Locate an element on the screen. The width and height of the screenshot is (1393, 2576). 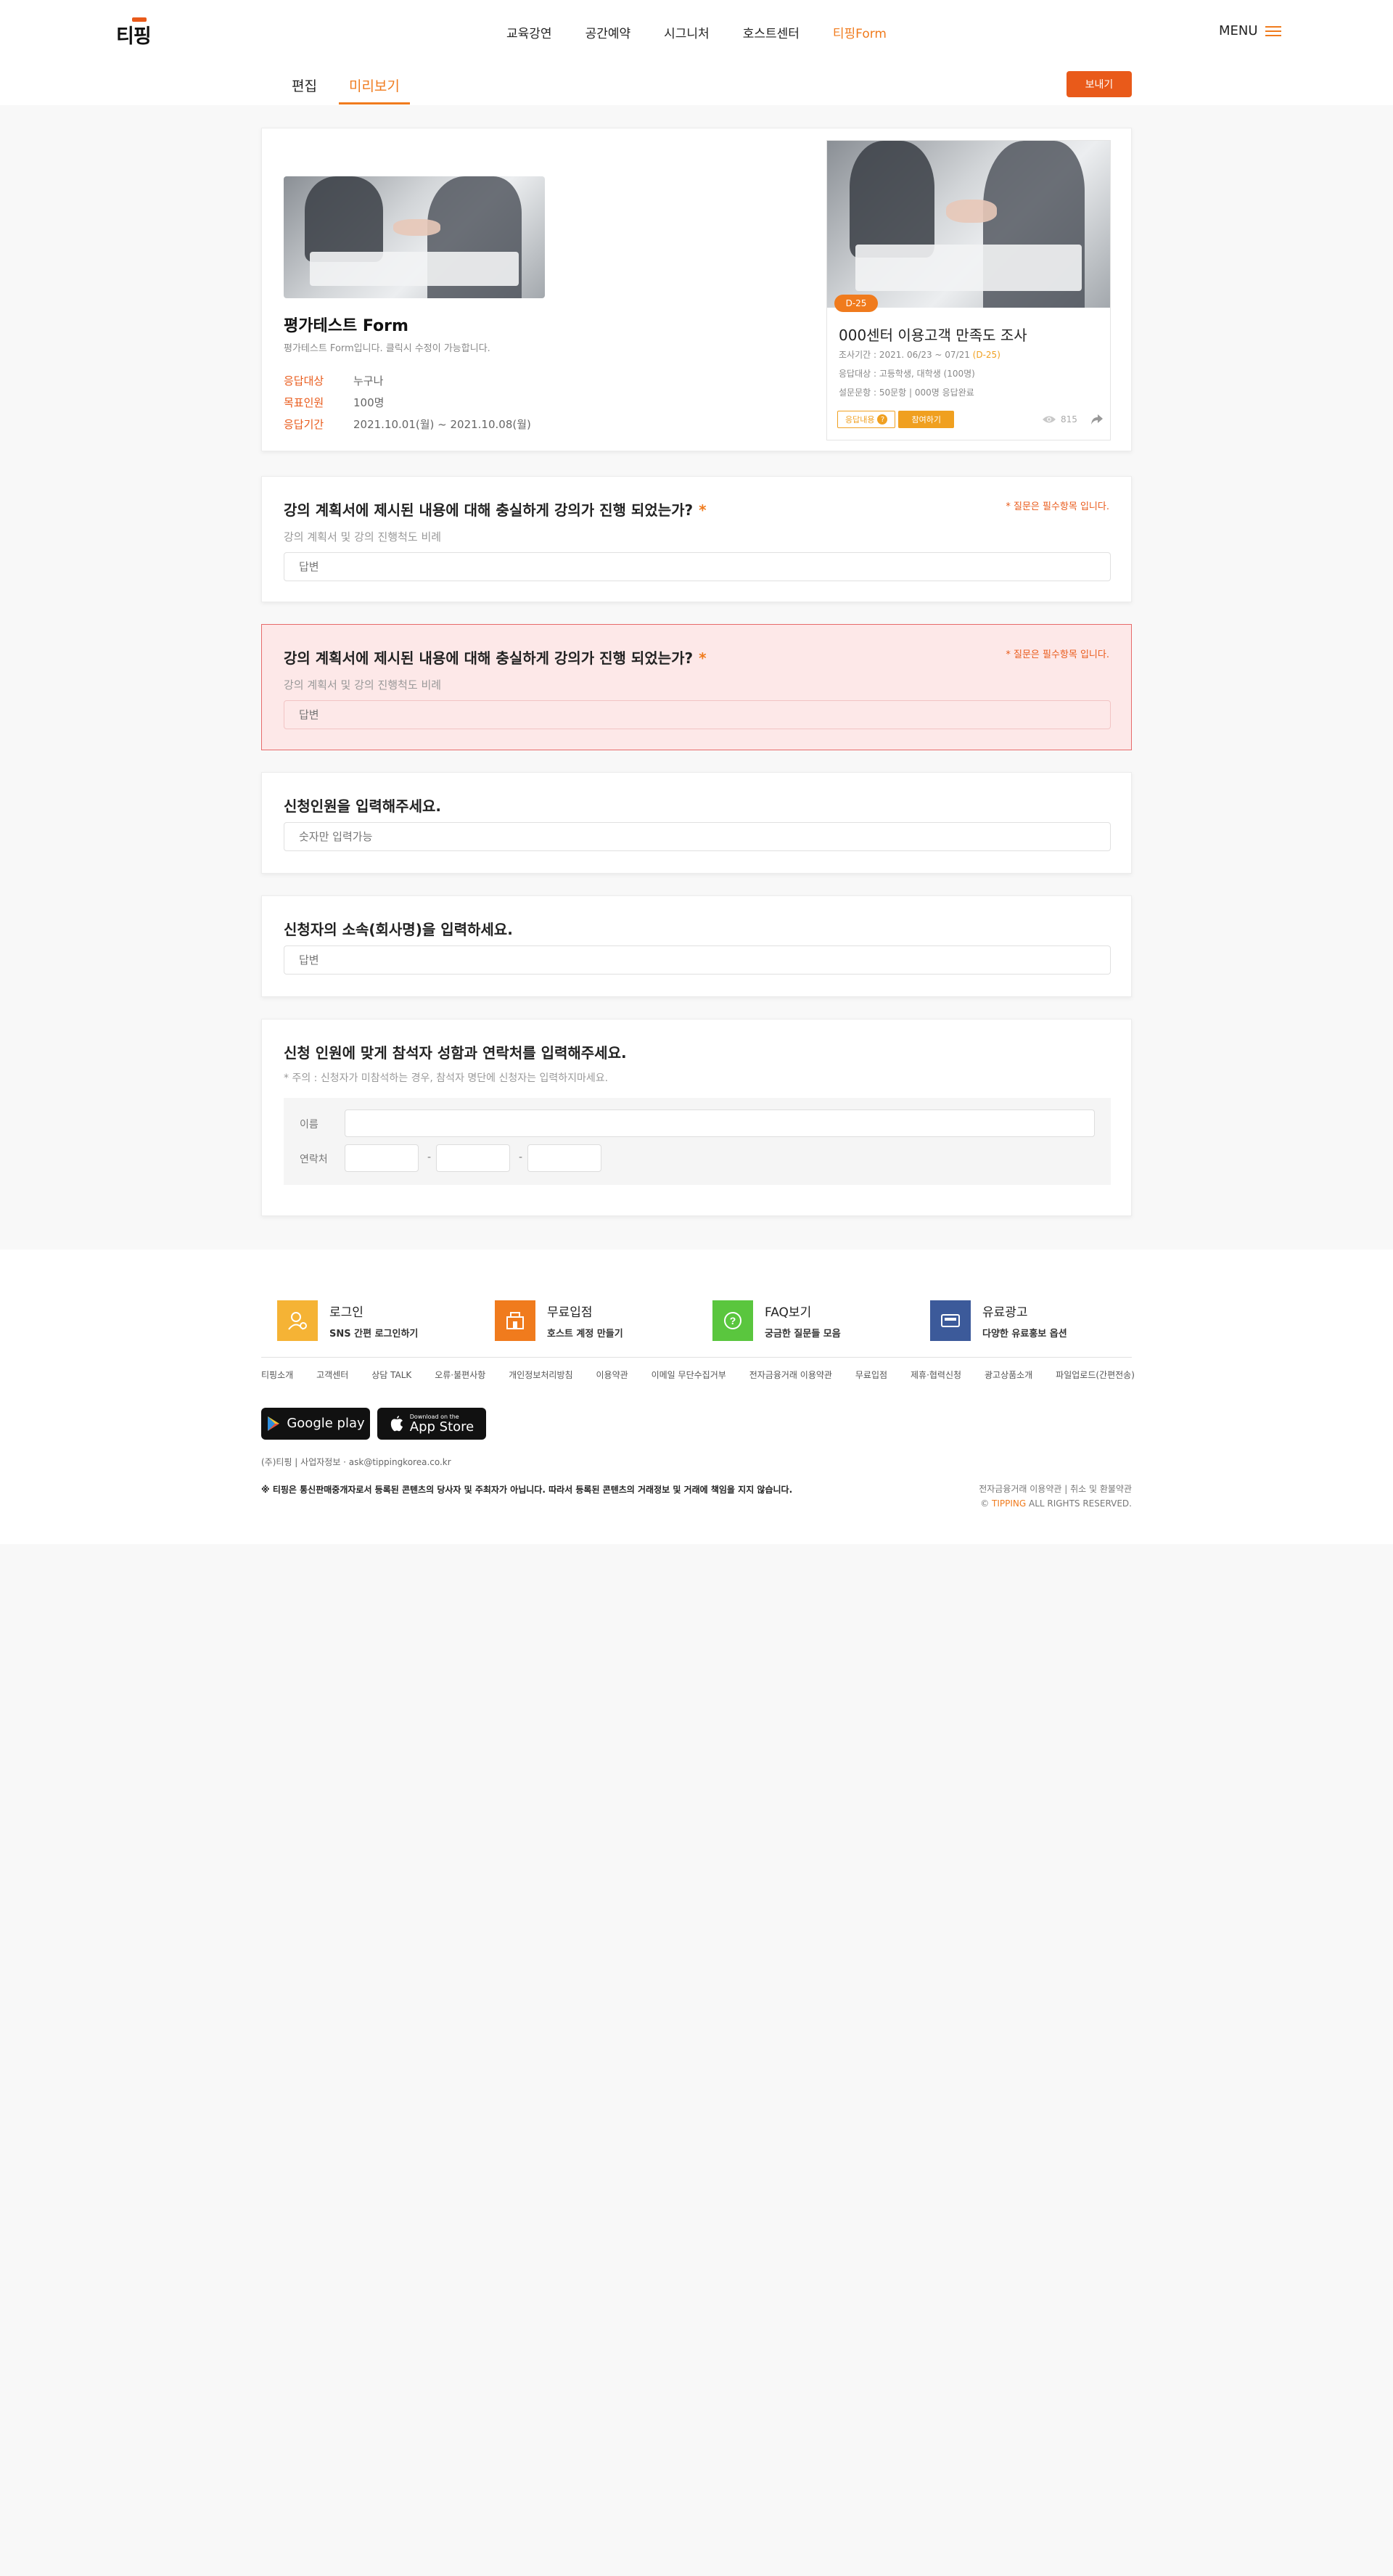
footer-divider is located at coordinates (696, 1357).